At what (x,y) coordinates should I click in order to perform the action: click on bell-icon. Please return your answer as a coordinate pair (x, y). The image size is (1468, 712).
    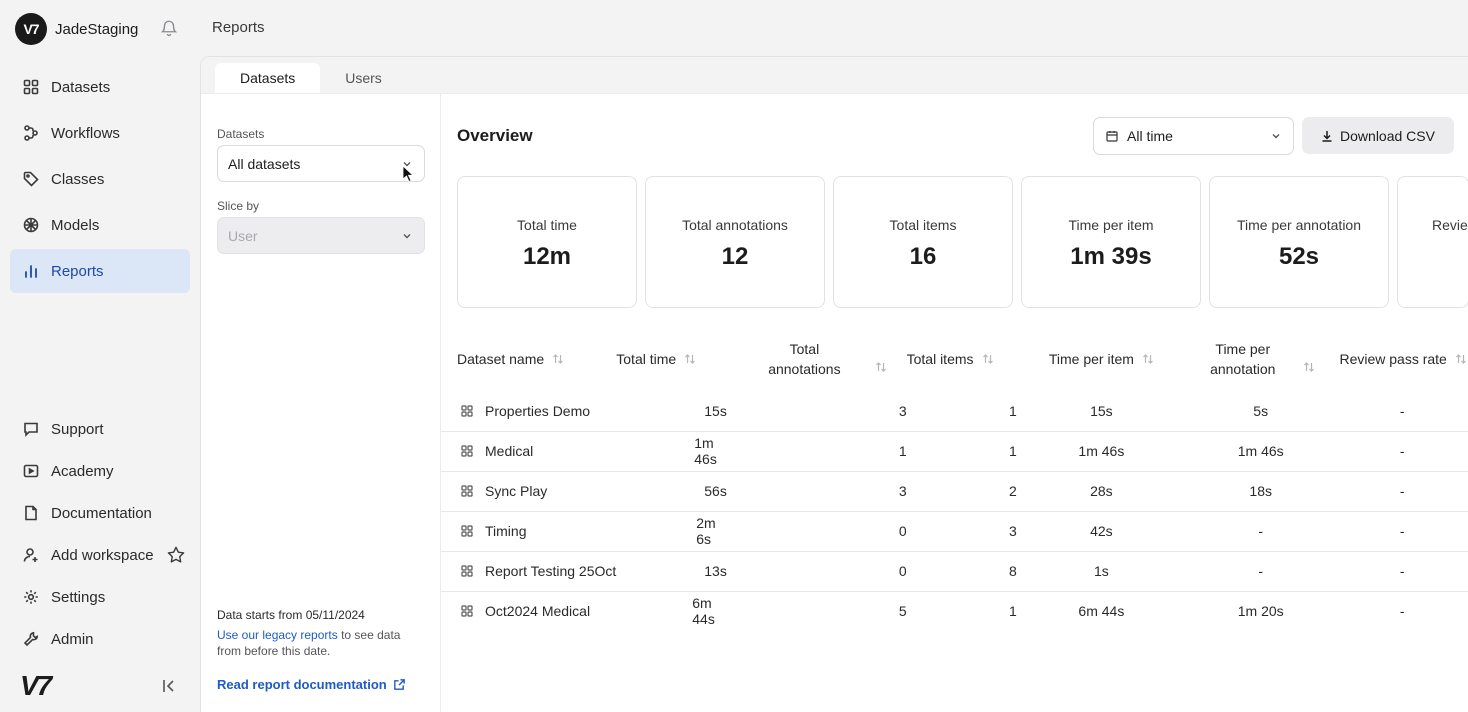
    Looking at the image, I should click on (169, 28).